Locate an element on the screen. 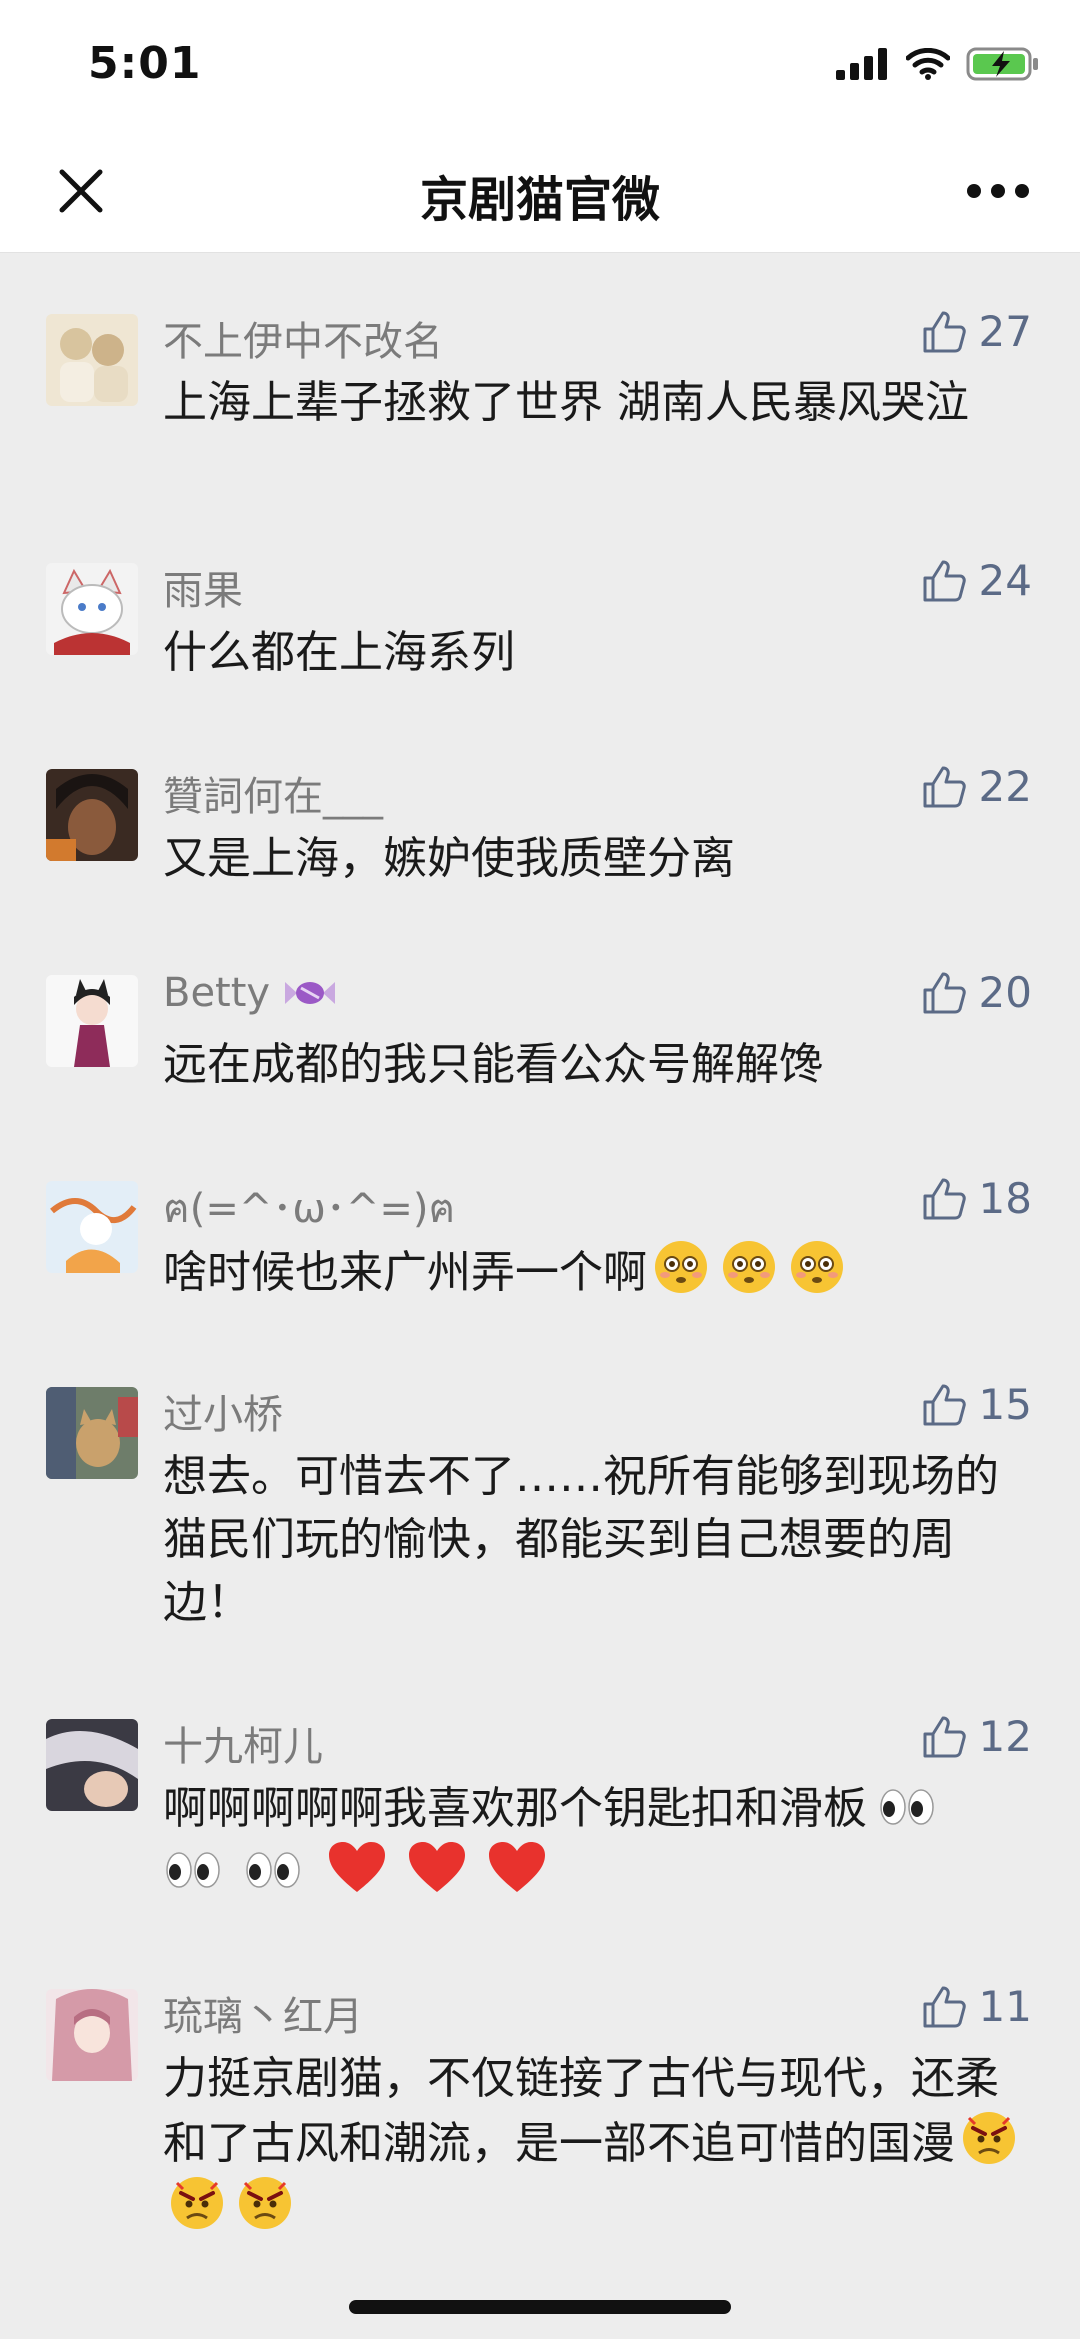  cat-figurine-avatar is located at coordinates (92, 1433).